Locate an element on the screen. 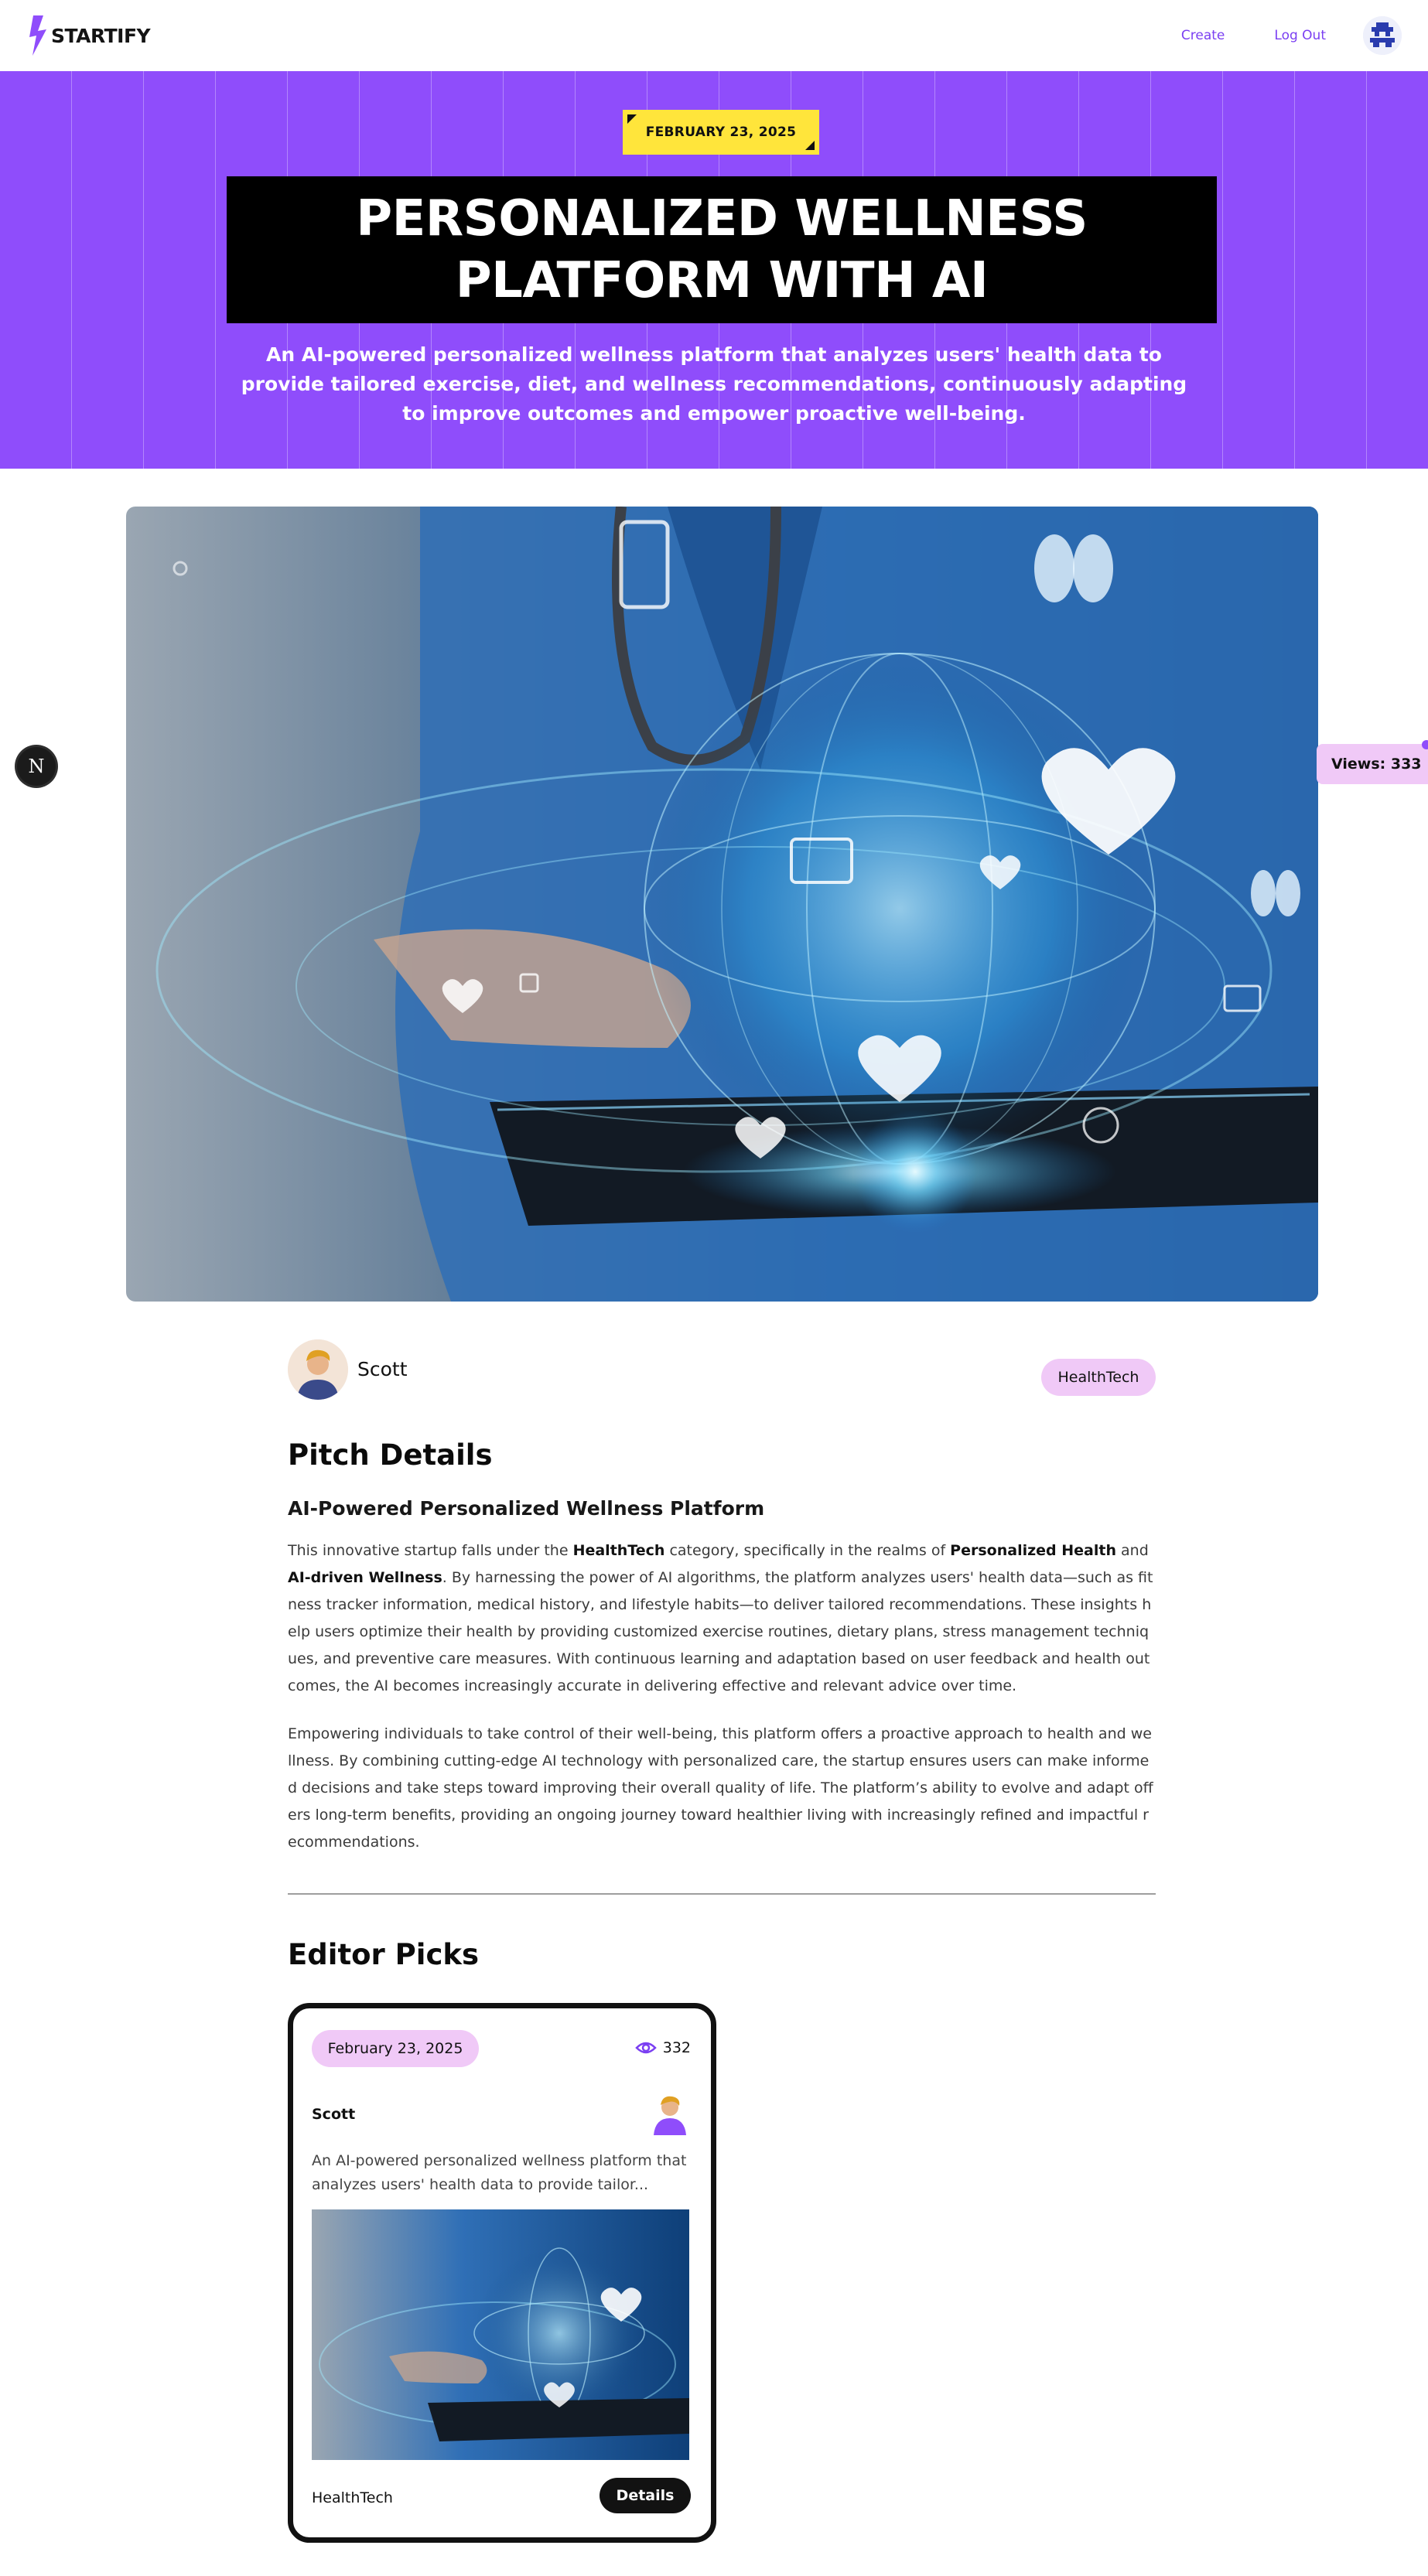 This screenshot has height=2576, width=1428. author-name: Scott is located at coordinates (382, 1369).